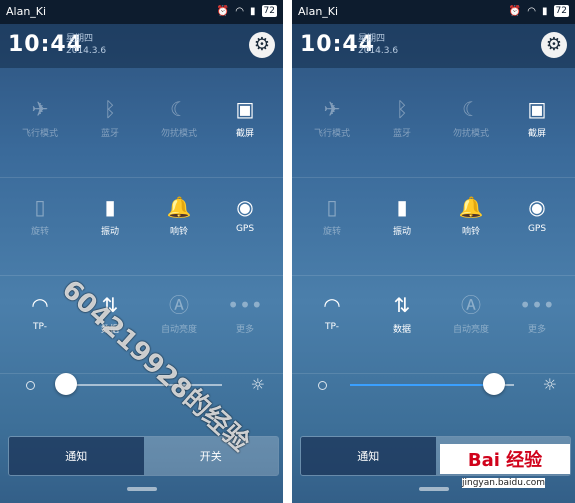 The image size is (575, 503). I want to click on brightness-slider: ☼, so click(433, 385).